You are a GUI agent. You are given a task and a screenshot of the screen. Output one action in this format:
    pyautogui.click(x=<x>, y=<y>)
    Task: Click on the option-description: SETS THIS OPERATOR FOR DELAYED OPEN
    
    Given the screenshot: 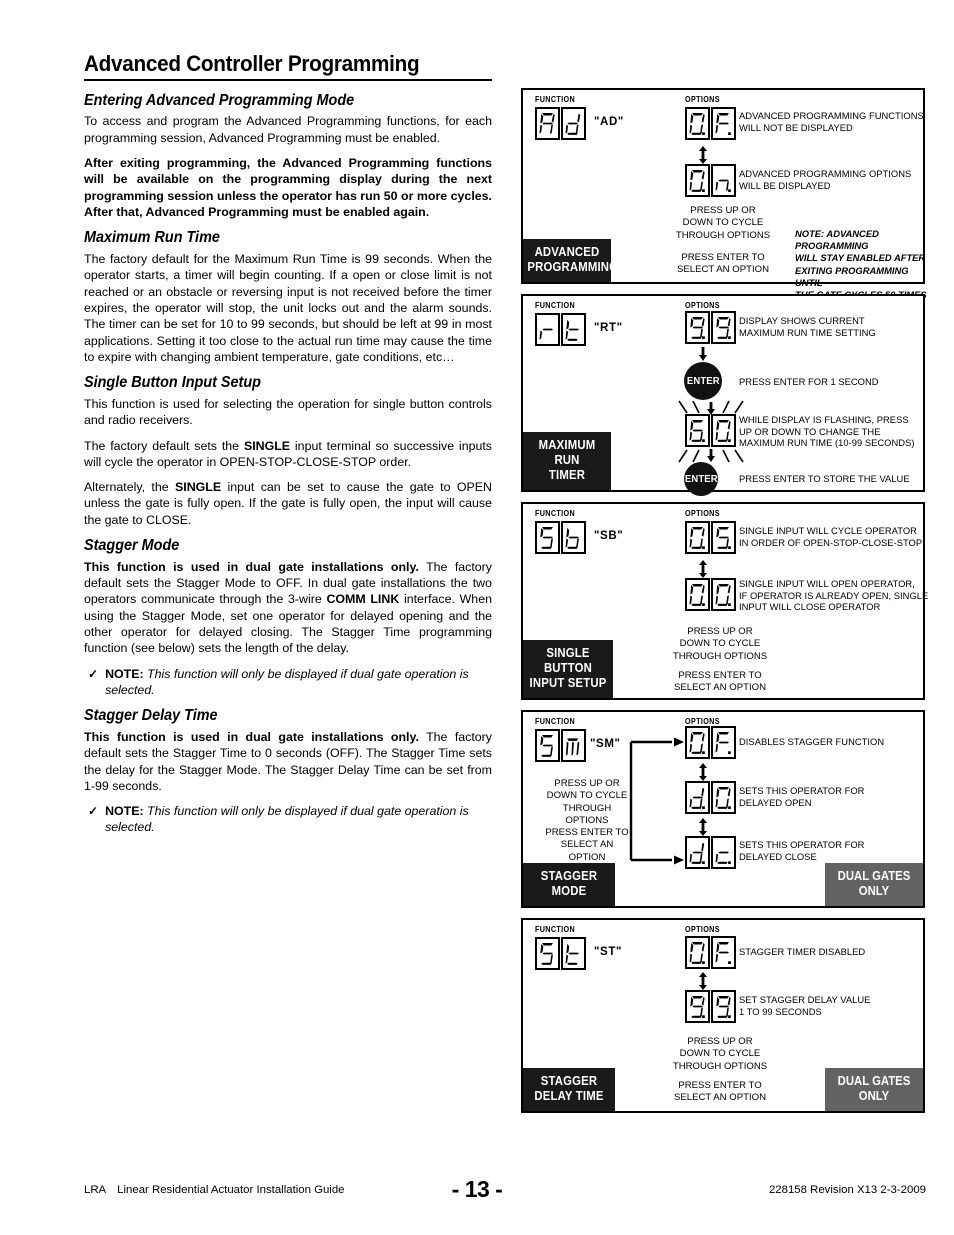 What is the action you would take?
    pyautogui.click(x=836, y=796)
    